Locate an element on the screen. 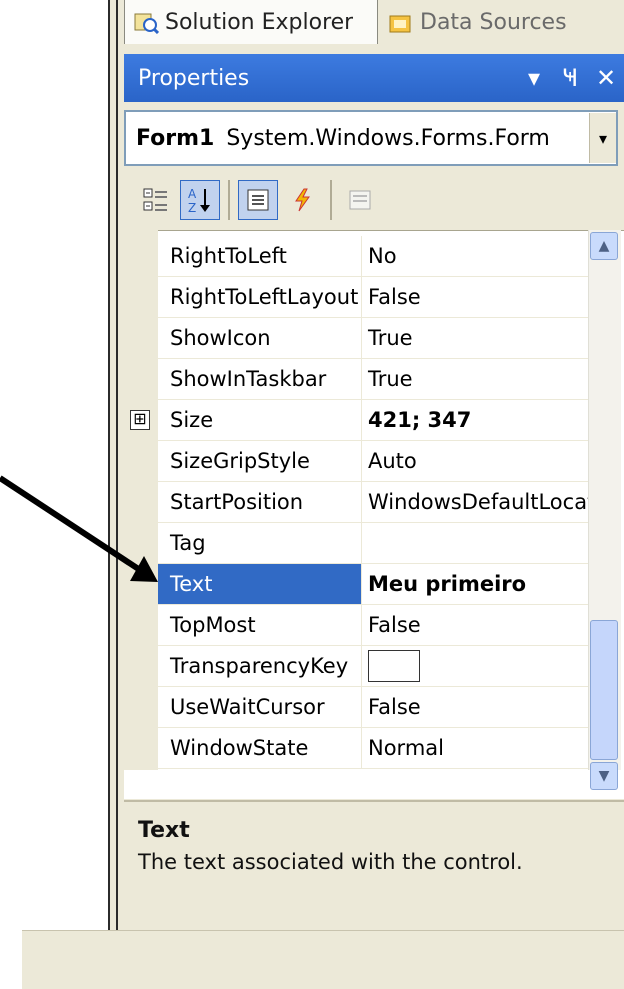 This screenshot has width=624, height=989. categorized-icon is located at coordinates (155, 199).